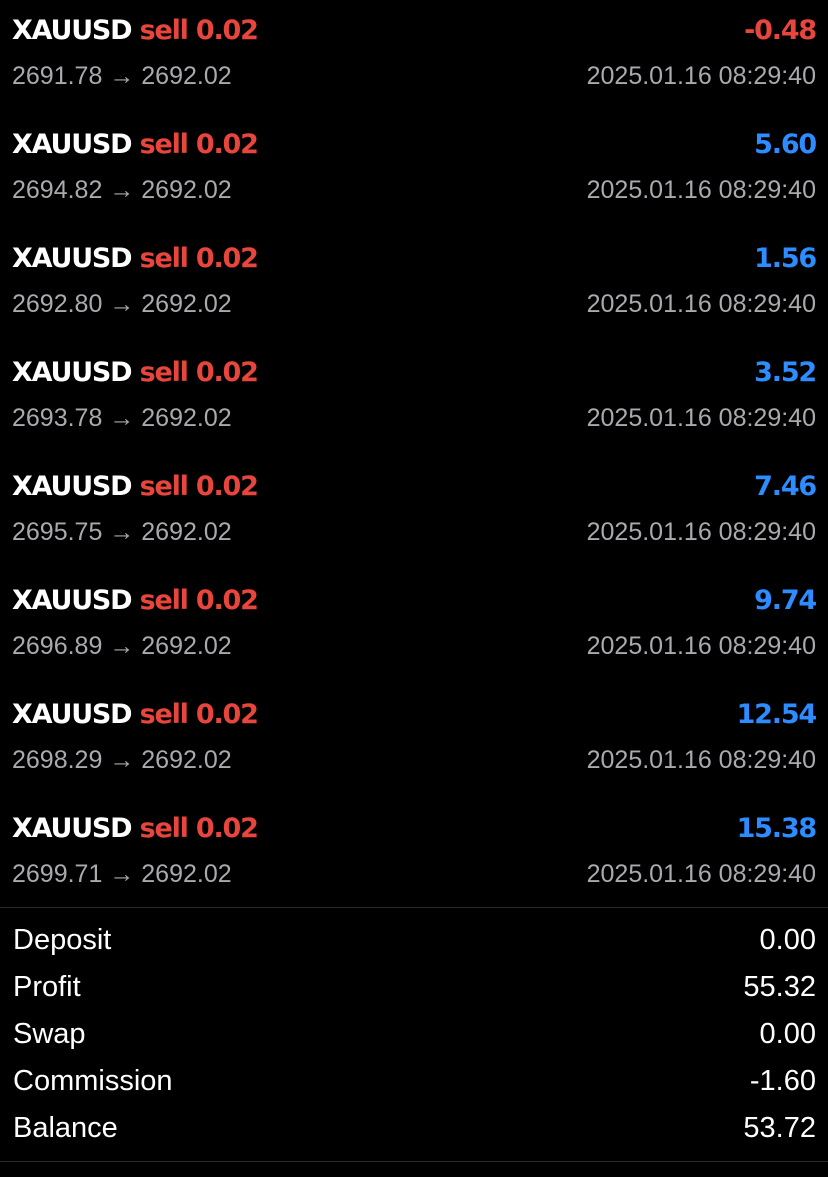  What do you see at coordinates (57, 531) in the screenshot?
I see `trade-open-price: 2695.75` at bounding box center [57, 531].